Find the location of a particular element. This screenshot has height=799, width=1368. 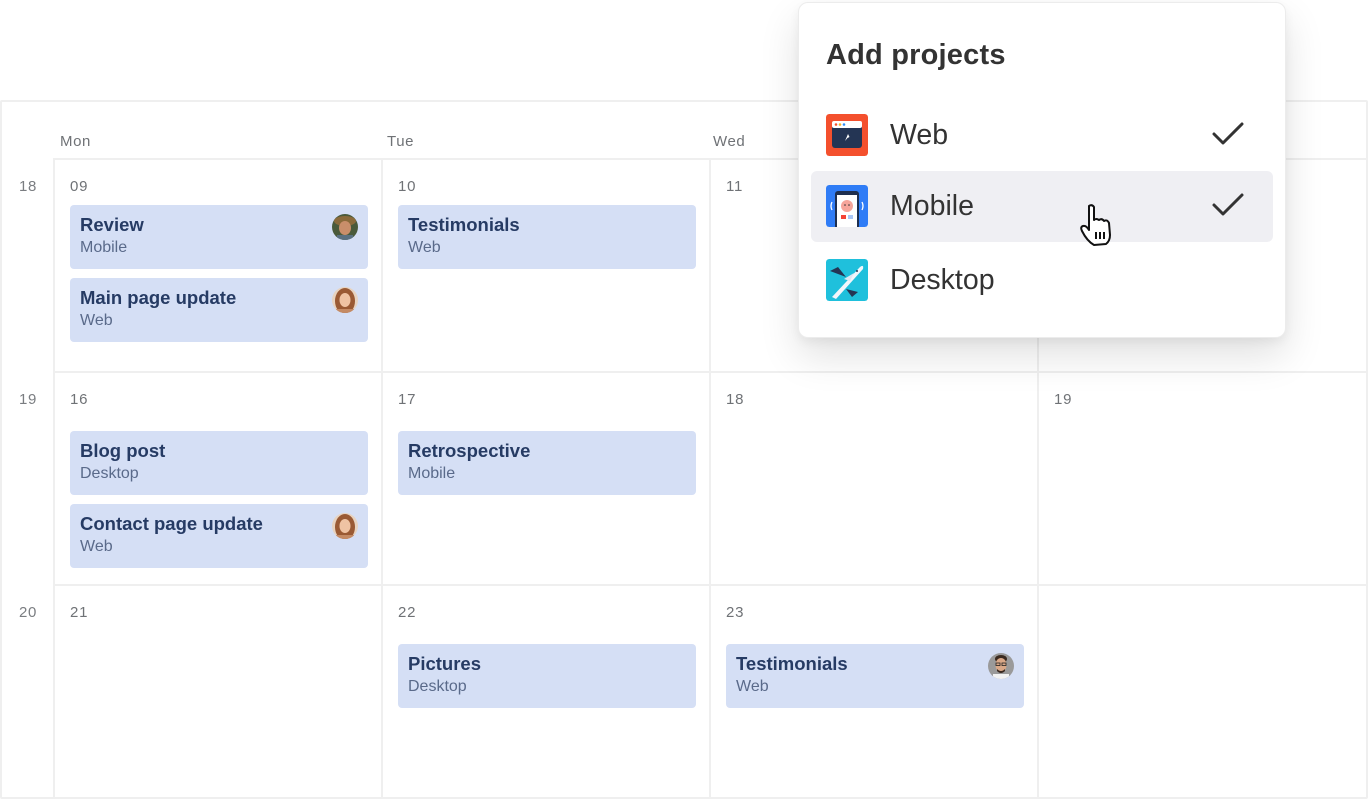

day-cell: 17 Retrospective Mobile is located at coordinates (547, 479).